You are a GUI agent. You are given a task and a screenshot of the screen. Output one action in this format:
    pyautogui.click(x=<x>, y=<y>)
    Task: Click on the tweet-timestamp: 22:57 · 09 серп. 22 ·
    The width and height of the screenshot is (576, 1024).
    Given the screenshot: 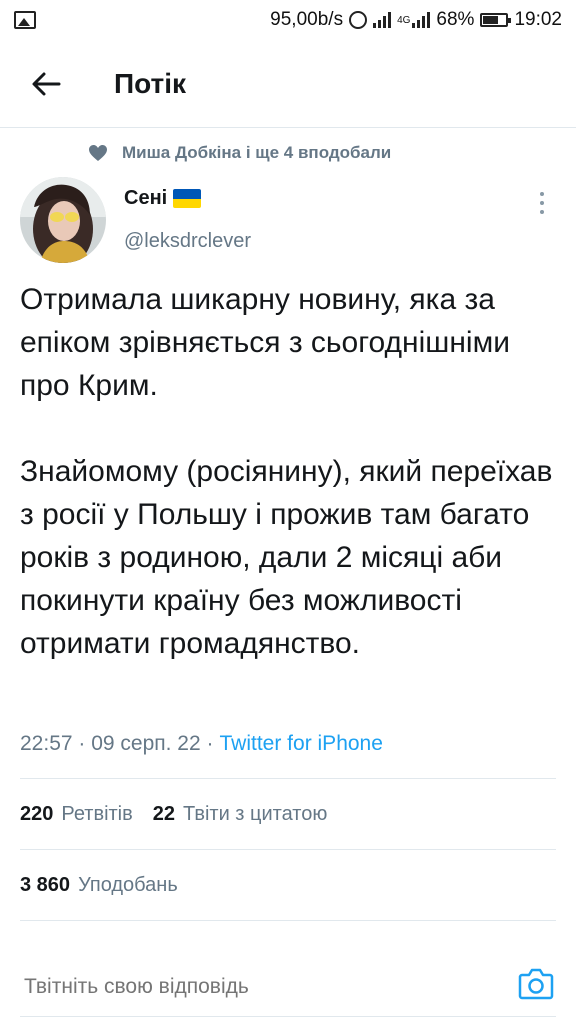 What is the action you would take?
    pyautogui.click(x=117, y=743)
    